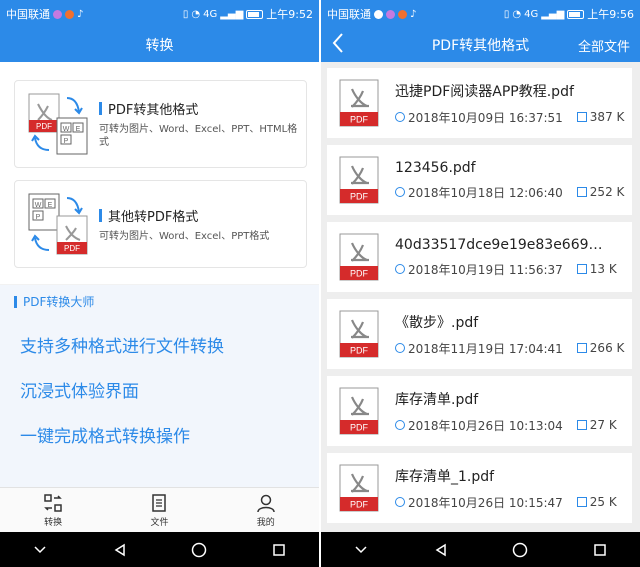 Image resolution: width=640 pixels, height=567 pixels. I want to click on vibrate-icon: ▯, so click(185, 14).